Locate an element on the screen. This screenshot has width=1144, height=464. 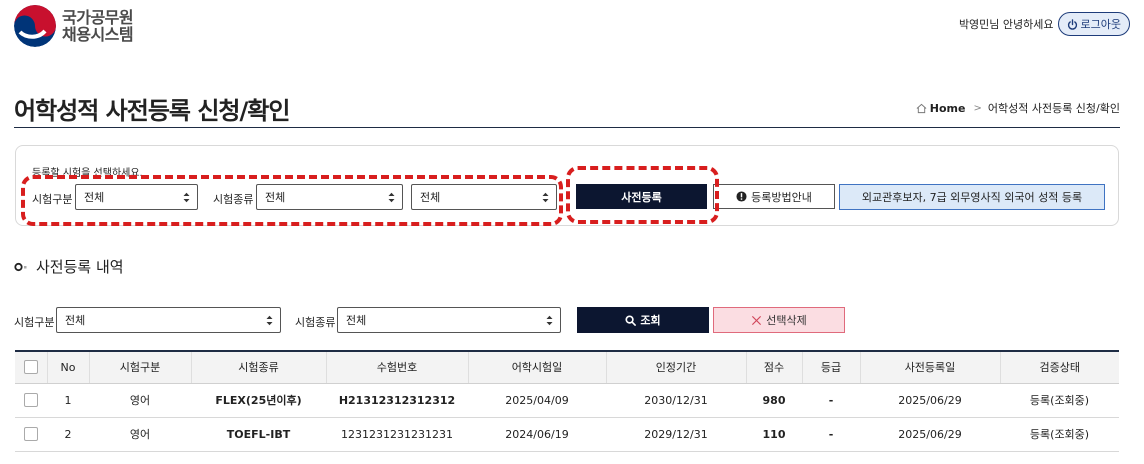
table-cell: 2025/04/09 is located at coordinates (537, 400).